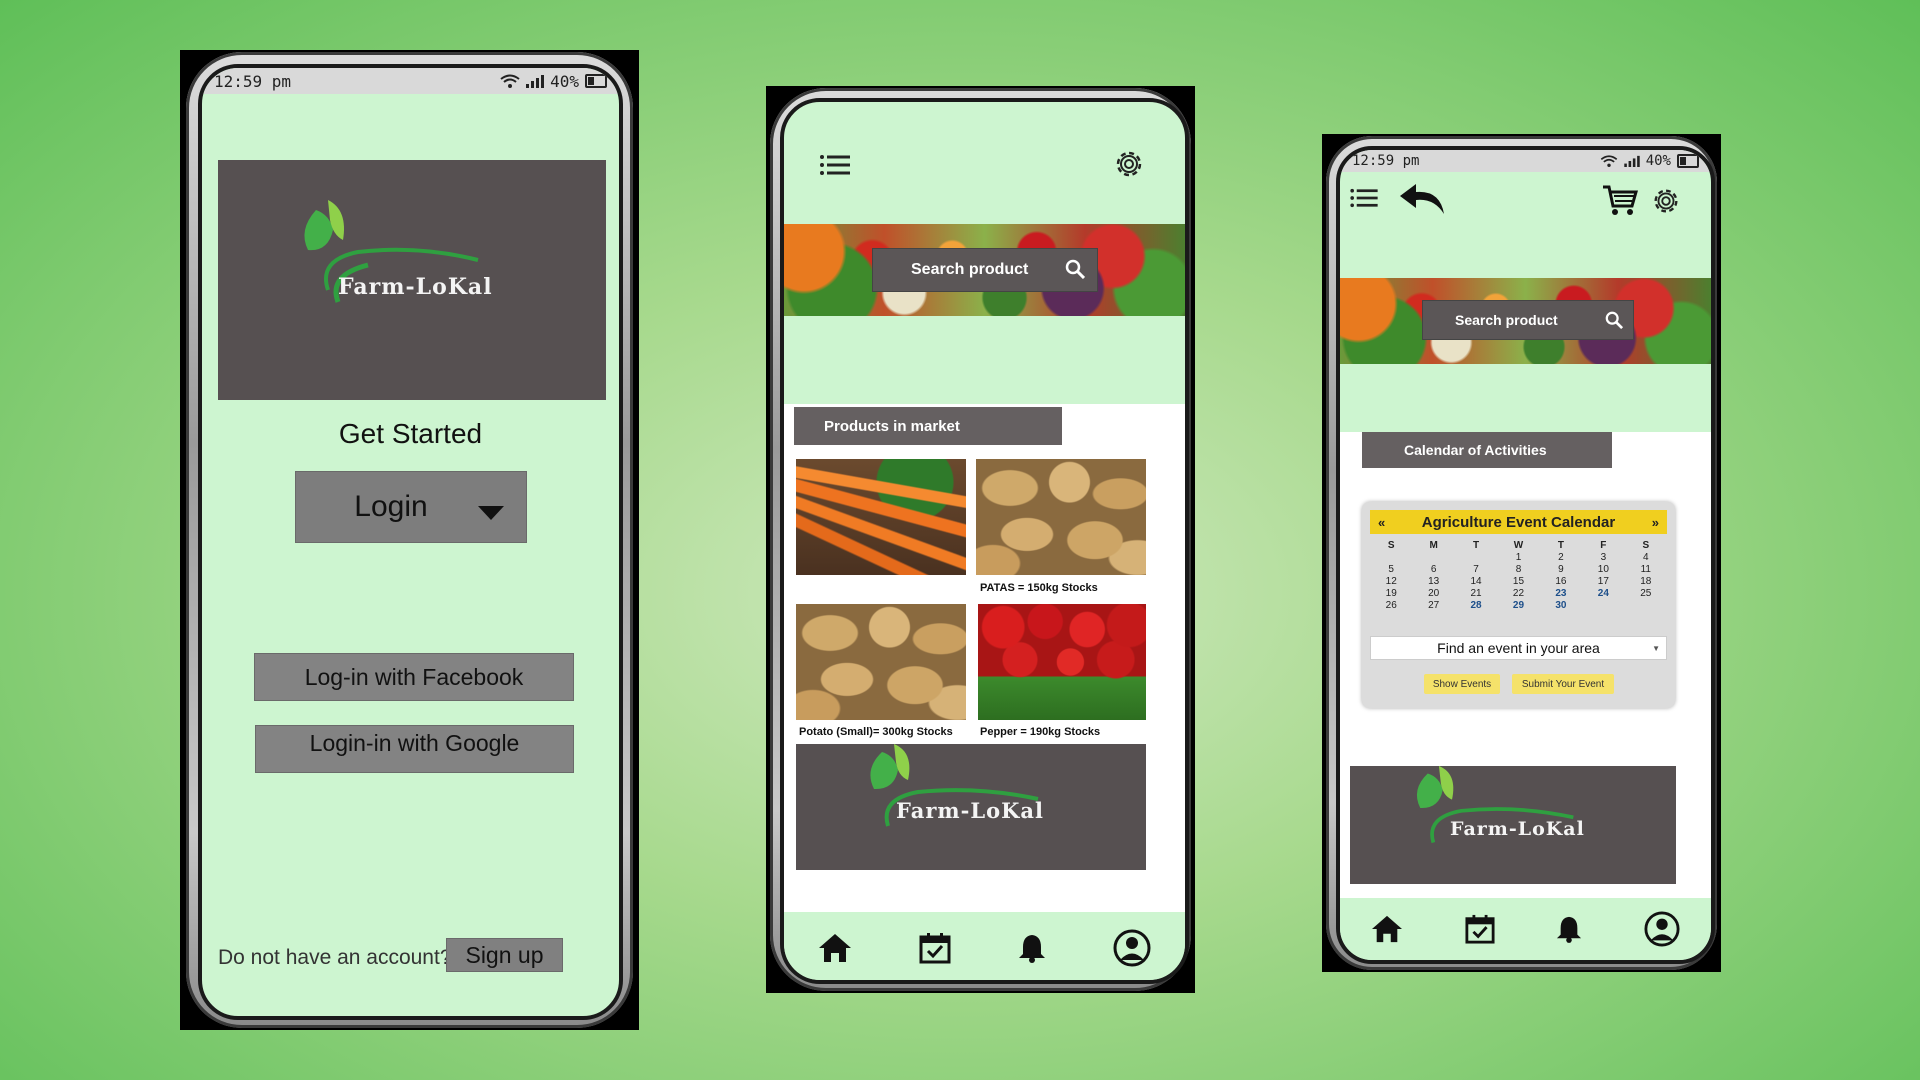 The width and height of the screenshot is (1920, 1080). I want to click on calendar-day: 10, so click(1603, 569).